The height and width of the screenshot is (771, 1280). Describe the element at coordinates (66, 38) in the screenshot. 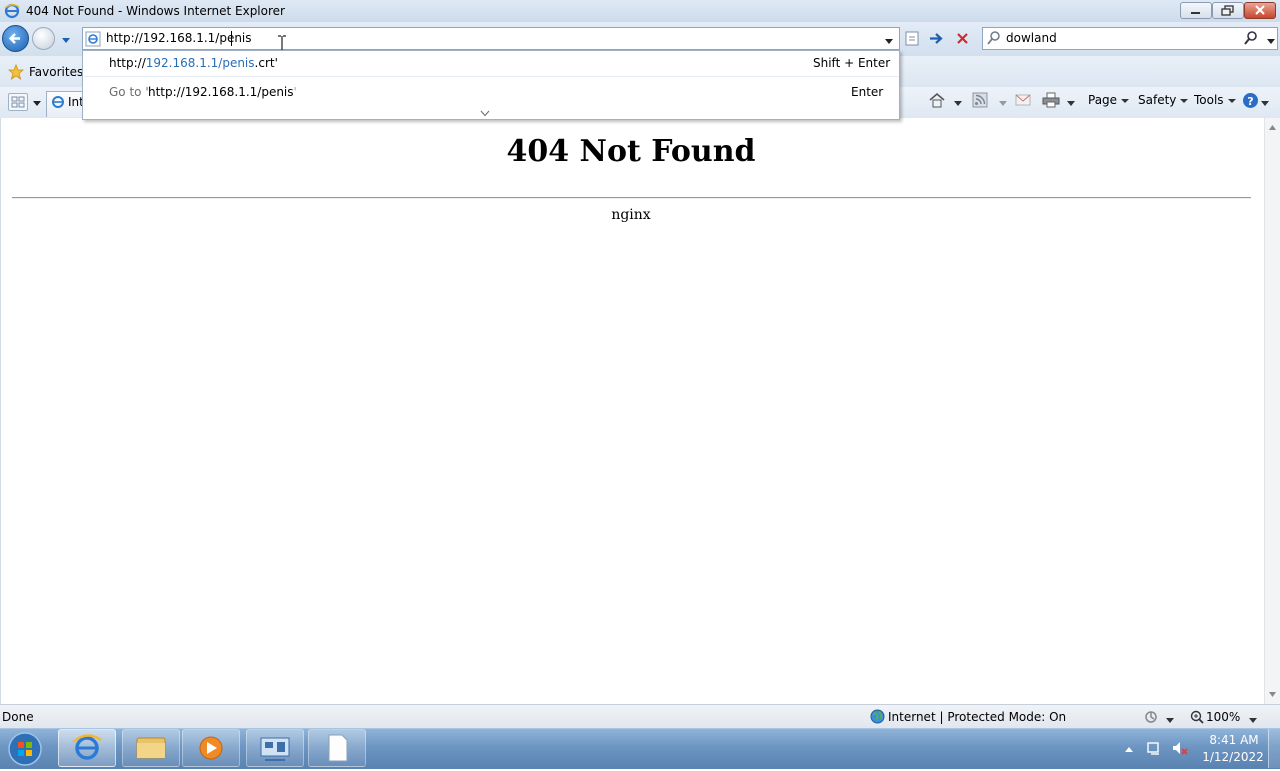

I see `history-dropdown-icon` at that location.